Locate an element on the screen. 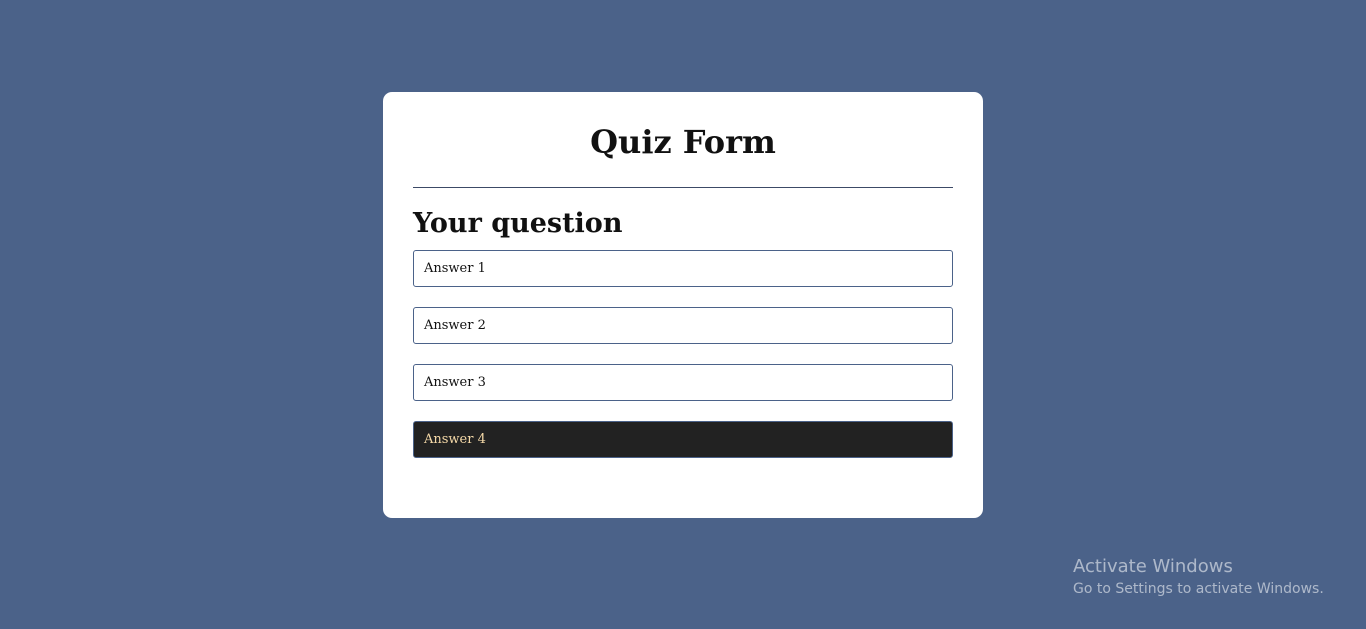 The height and width of the screenshot is (629, 1366). answer-option-4: Answer 4 is located at coordinates (683, 439).